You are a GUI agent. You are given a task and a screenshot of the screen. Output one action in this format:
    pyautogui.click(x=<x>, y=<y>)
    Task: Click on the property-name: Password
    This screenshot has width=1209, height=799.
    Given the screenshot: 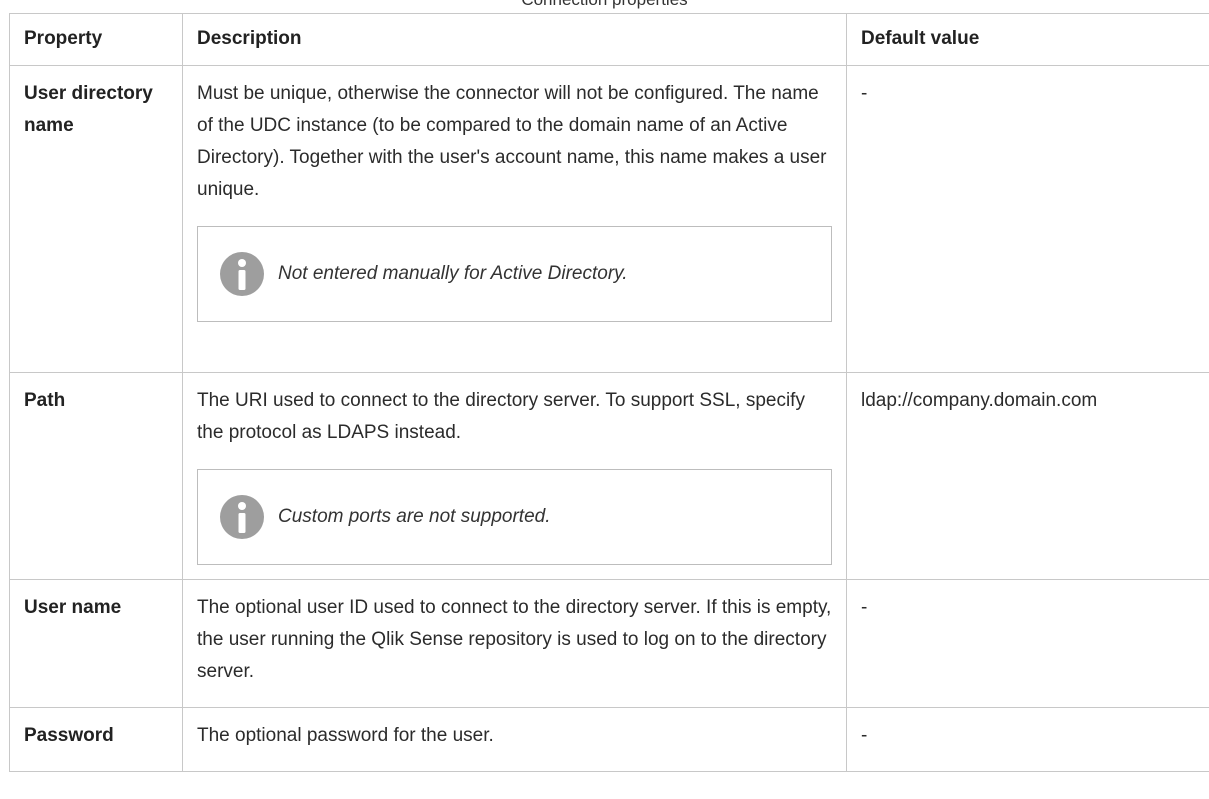 What is the action you would take?
    pyautogui.click(x=96, y=739)
    